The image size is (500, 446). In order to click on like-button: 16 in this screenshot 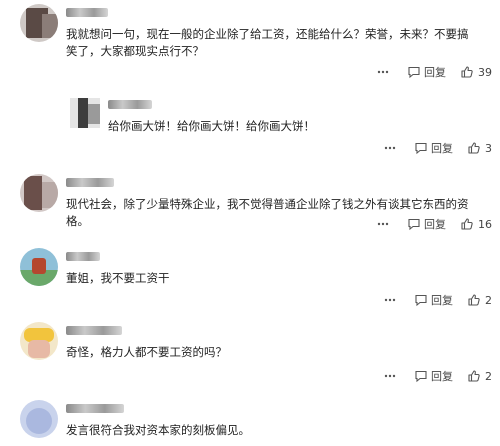, I will do `click(476, 224)`.